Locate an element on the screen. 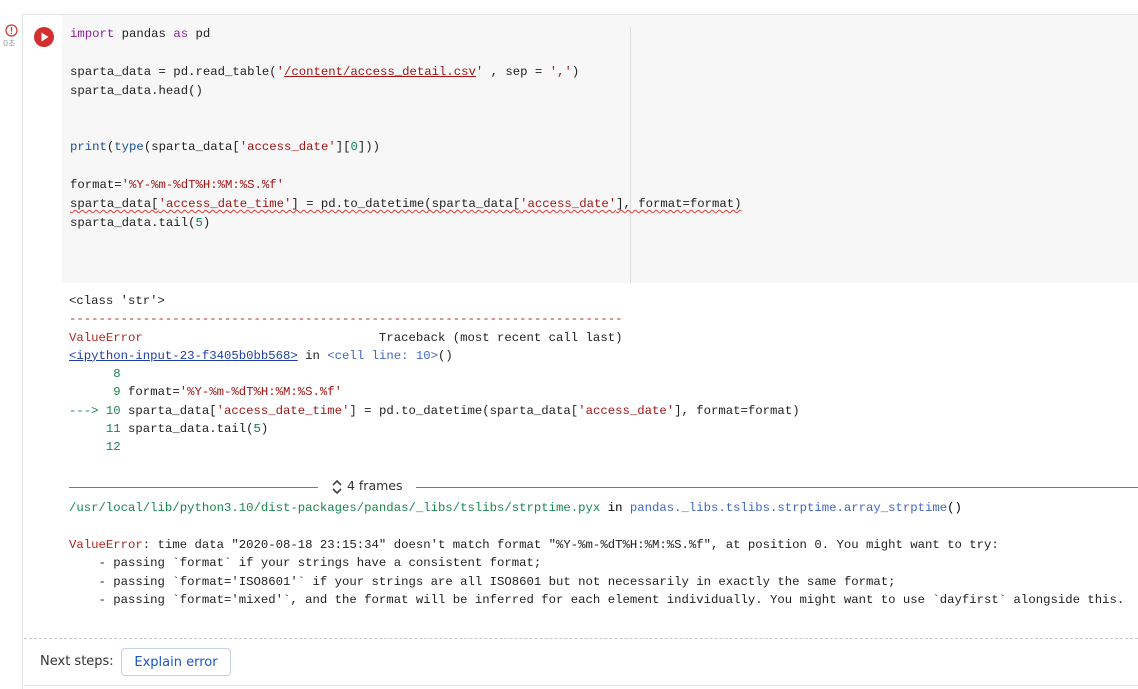 This screenshot has height=689, width=1138. explain-error-button: Explain error is located at coordinates (176, 662).